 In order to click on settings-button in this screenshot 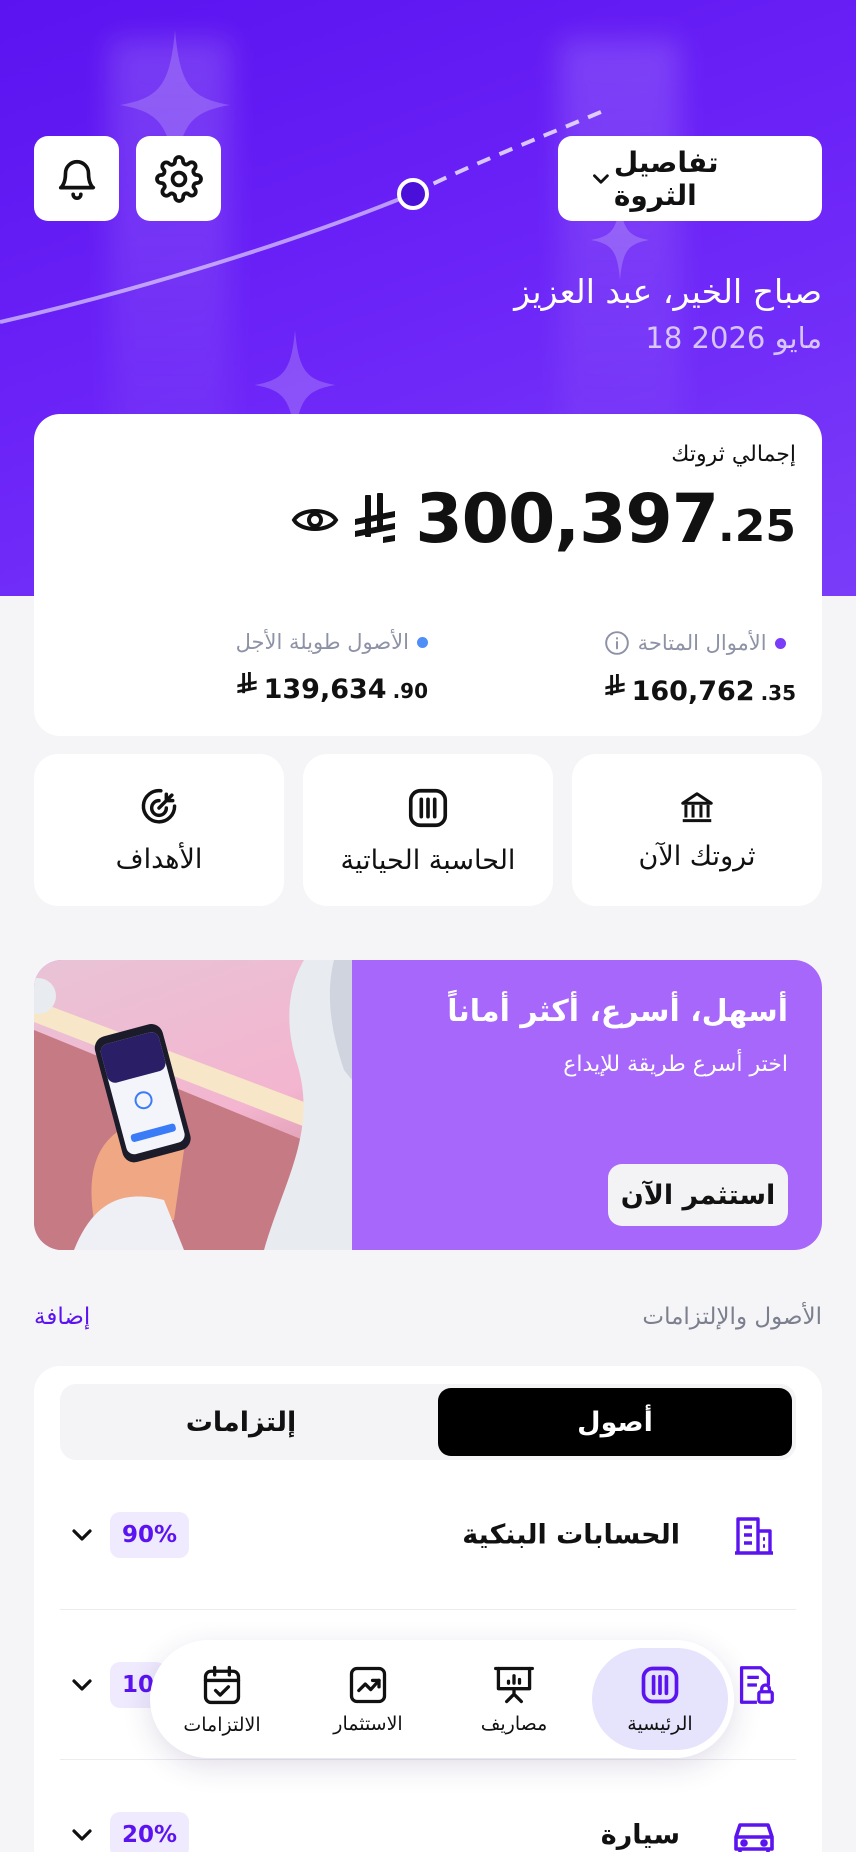, I will do `click(178, 178)`.